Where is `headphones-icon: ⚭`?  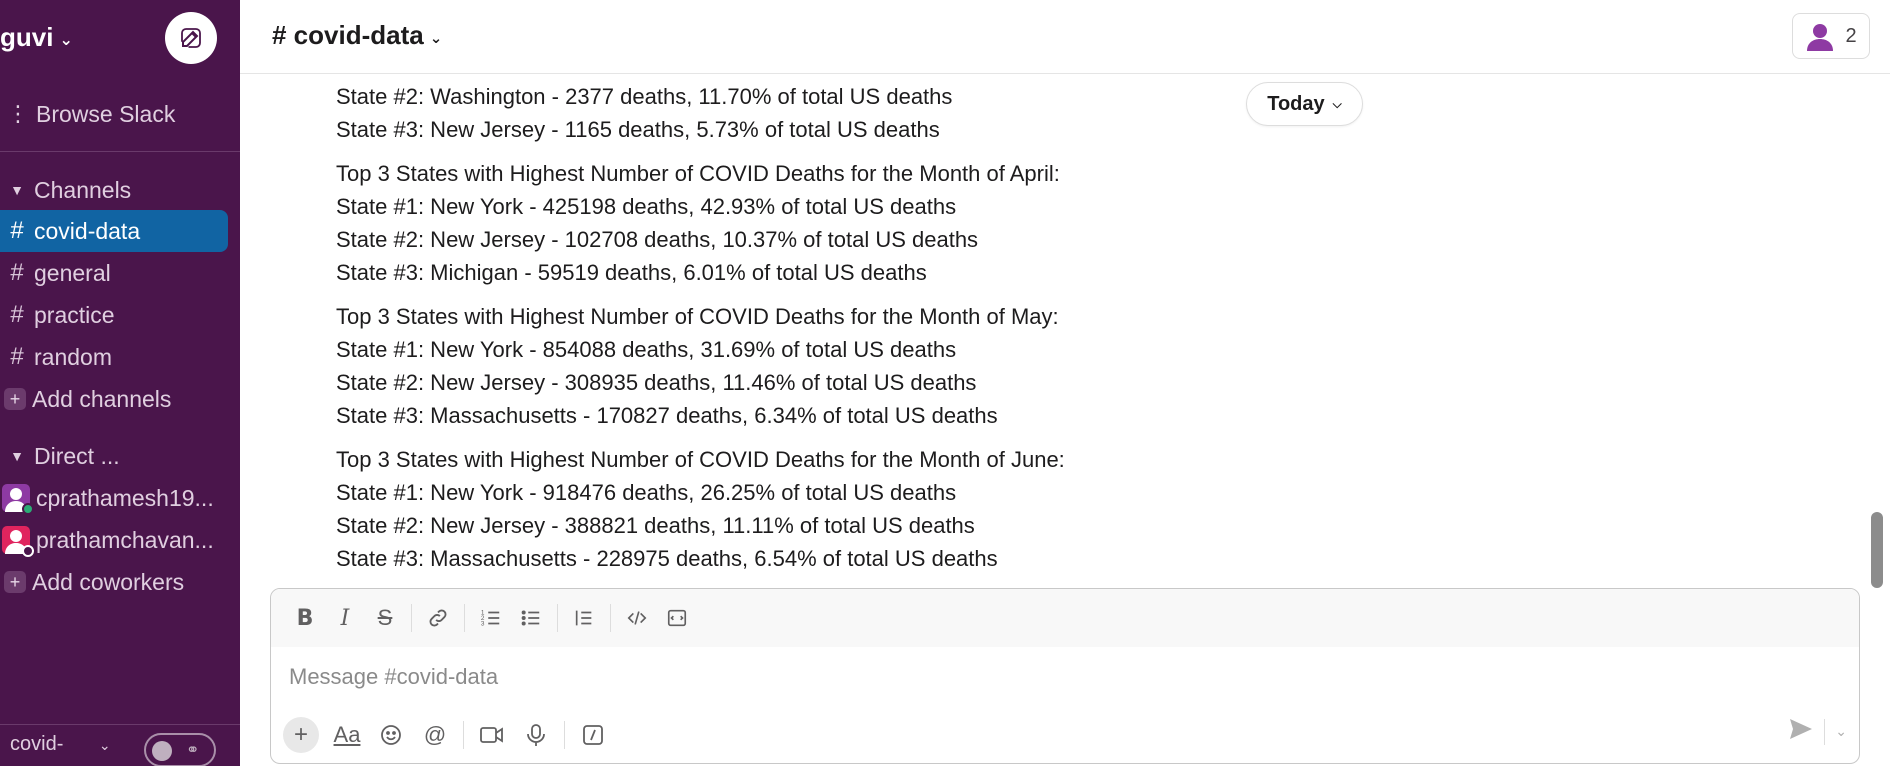
headphones-icon: ⚭ is located at coordinates (193, 750).